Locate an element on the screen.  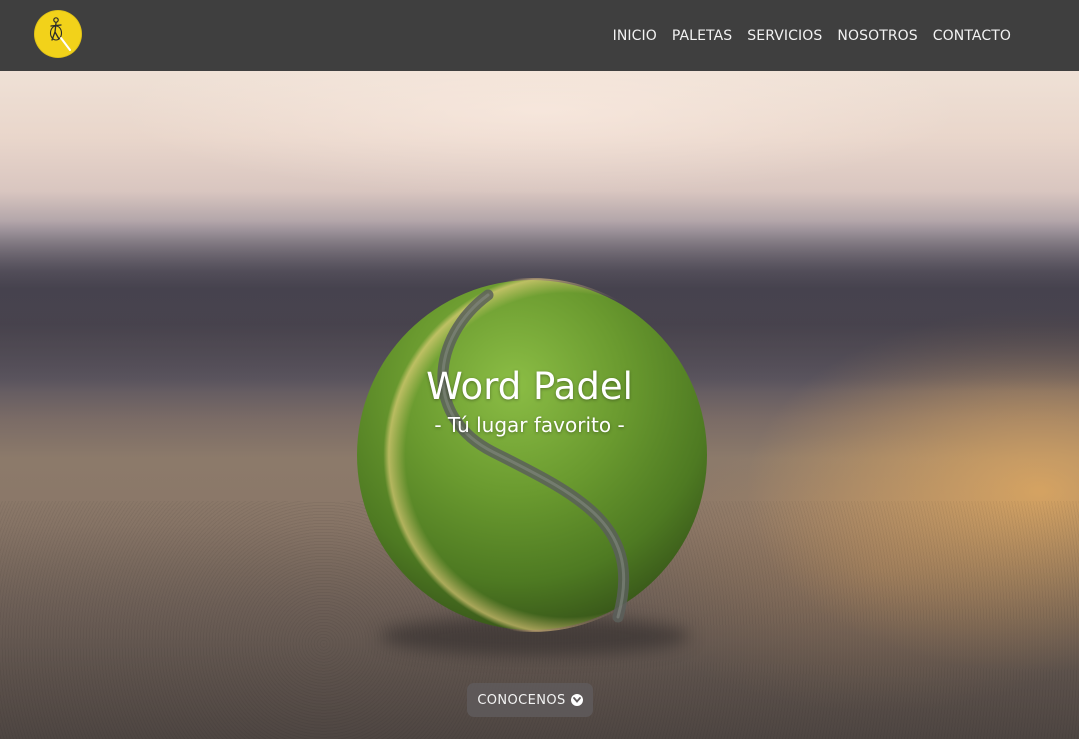
chevron-down-circle-icon is located at coordinates (576, 700).